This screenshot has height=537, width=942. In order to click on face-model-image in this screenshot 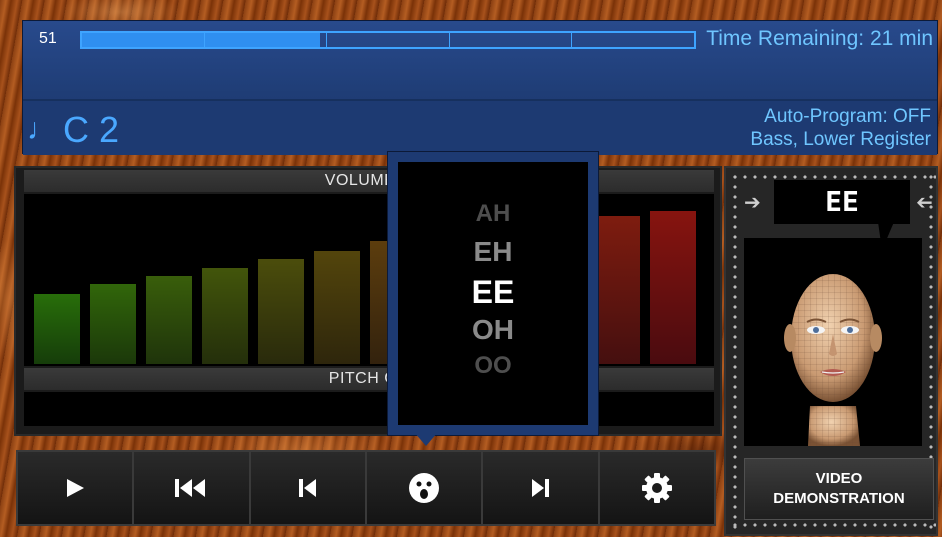, I will do `click(833, 342)`.